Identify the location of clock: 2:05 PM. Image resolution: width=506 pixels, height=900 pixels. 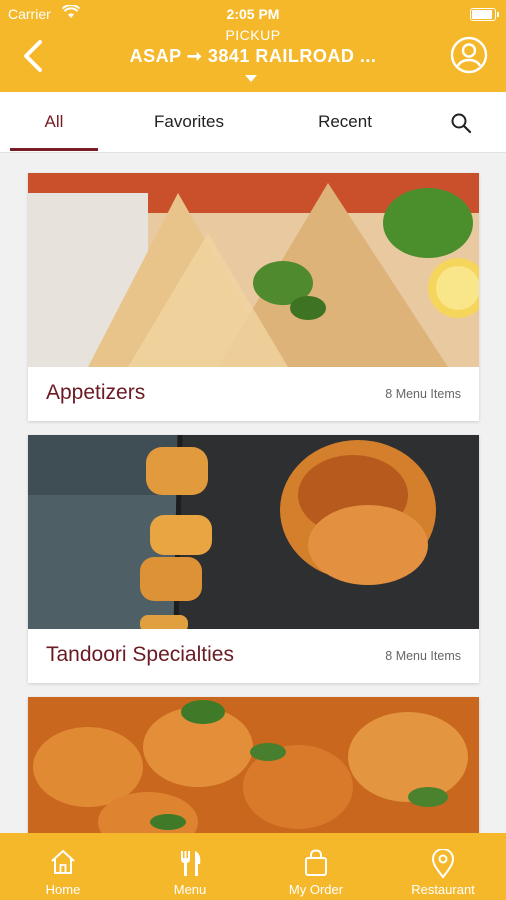
(253, 14).